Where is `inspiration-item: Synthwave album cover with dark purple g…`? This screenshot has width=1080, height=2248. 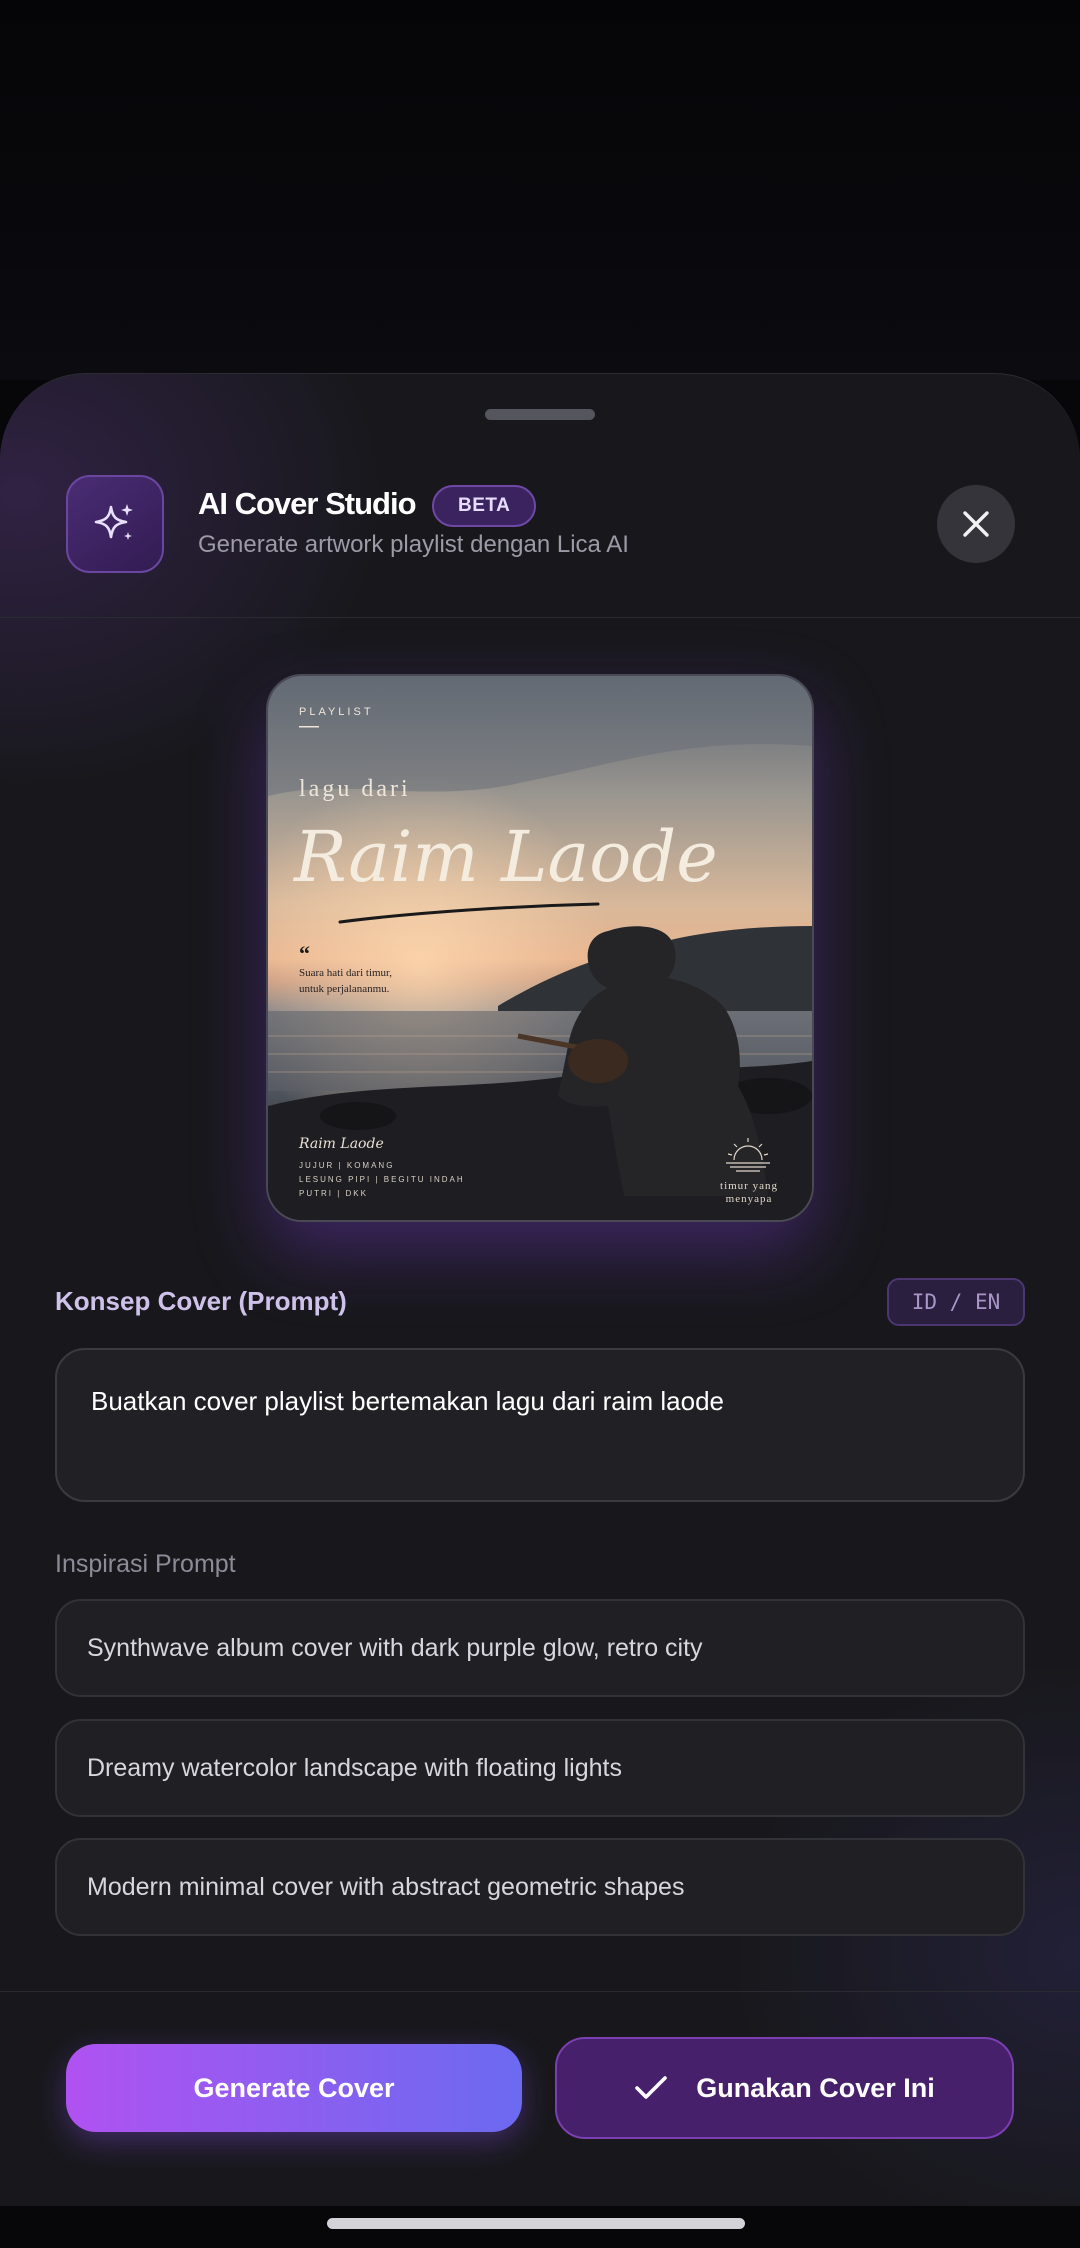 inspiration-item: Synthwave album cover with dark purple g… is located at coordinates (540, 1648).